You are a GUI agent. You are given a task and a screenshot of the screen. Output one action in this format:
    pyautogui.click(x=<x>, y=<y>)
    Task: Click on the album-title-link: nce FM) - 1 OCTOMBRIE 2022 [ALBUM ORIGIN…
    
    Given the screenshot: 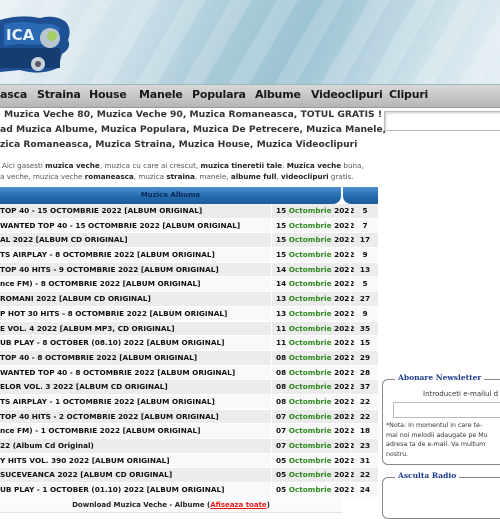 What is the action you would take?
    pyautogui.click(x=134, y=431)
    